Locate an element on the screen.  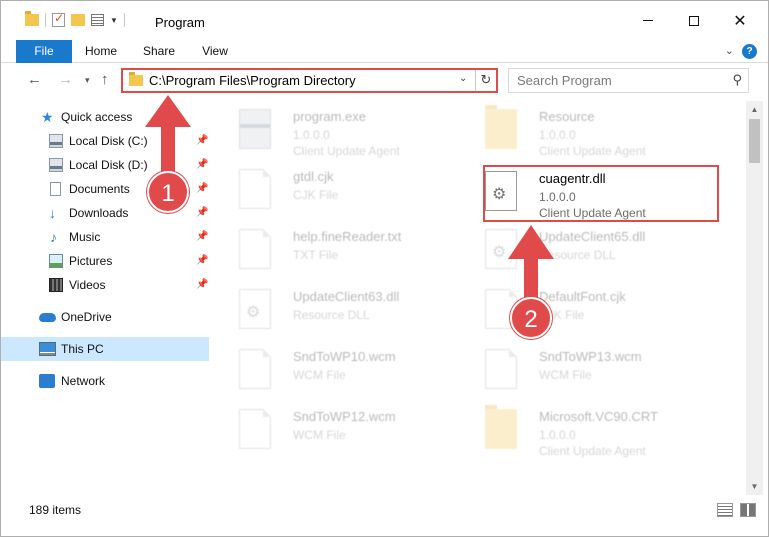
arrow-shaft is located at coordinates (168, 149).